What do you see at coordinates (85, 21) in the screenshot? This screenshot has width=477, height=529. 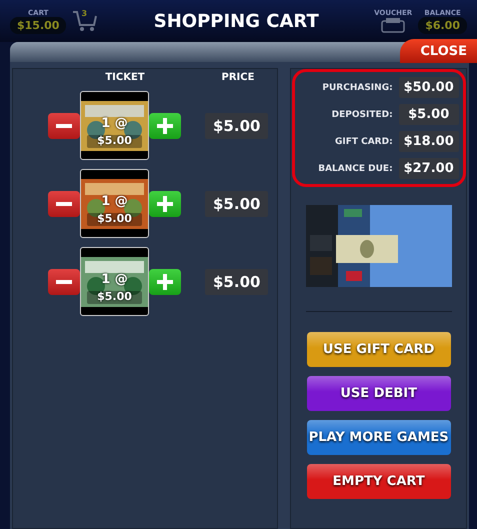 I see `cart-icon` at bounding box center [85, 21].